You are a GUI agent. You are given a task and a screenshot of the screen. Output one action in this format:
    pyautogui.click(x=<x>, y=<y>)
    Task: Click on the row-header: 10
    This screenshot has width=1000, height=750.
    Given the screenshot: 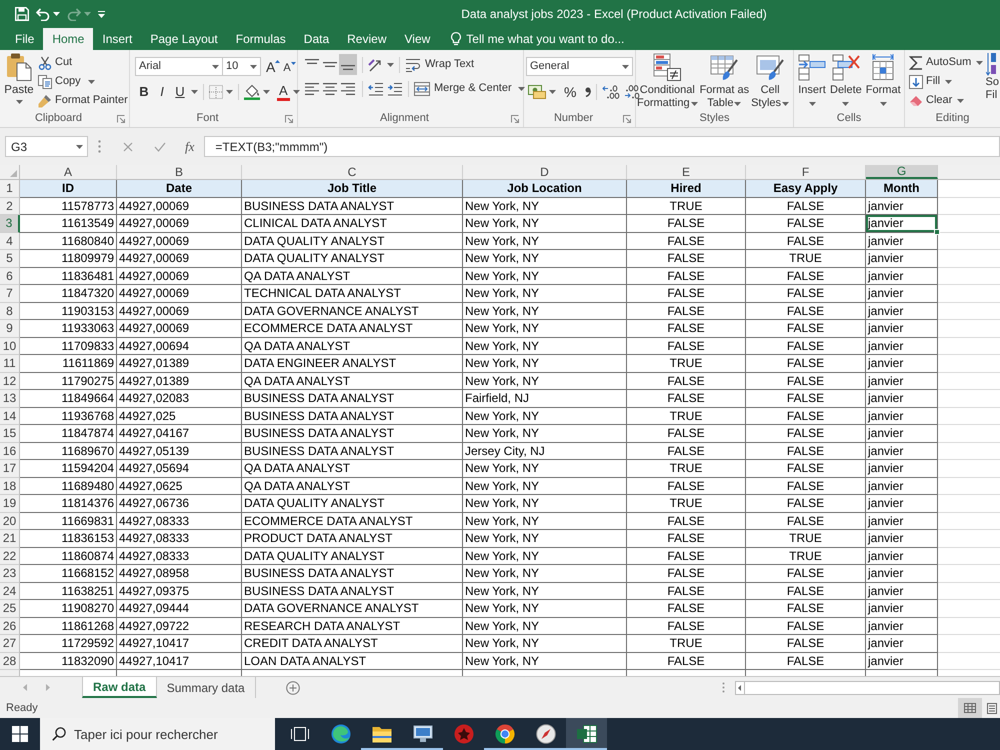 What is the action you would take?
    pyautogui.click(x=10, y=346)
    